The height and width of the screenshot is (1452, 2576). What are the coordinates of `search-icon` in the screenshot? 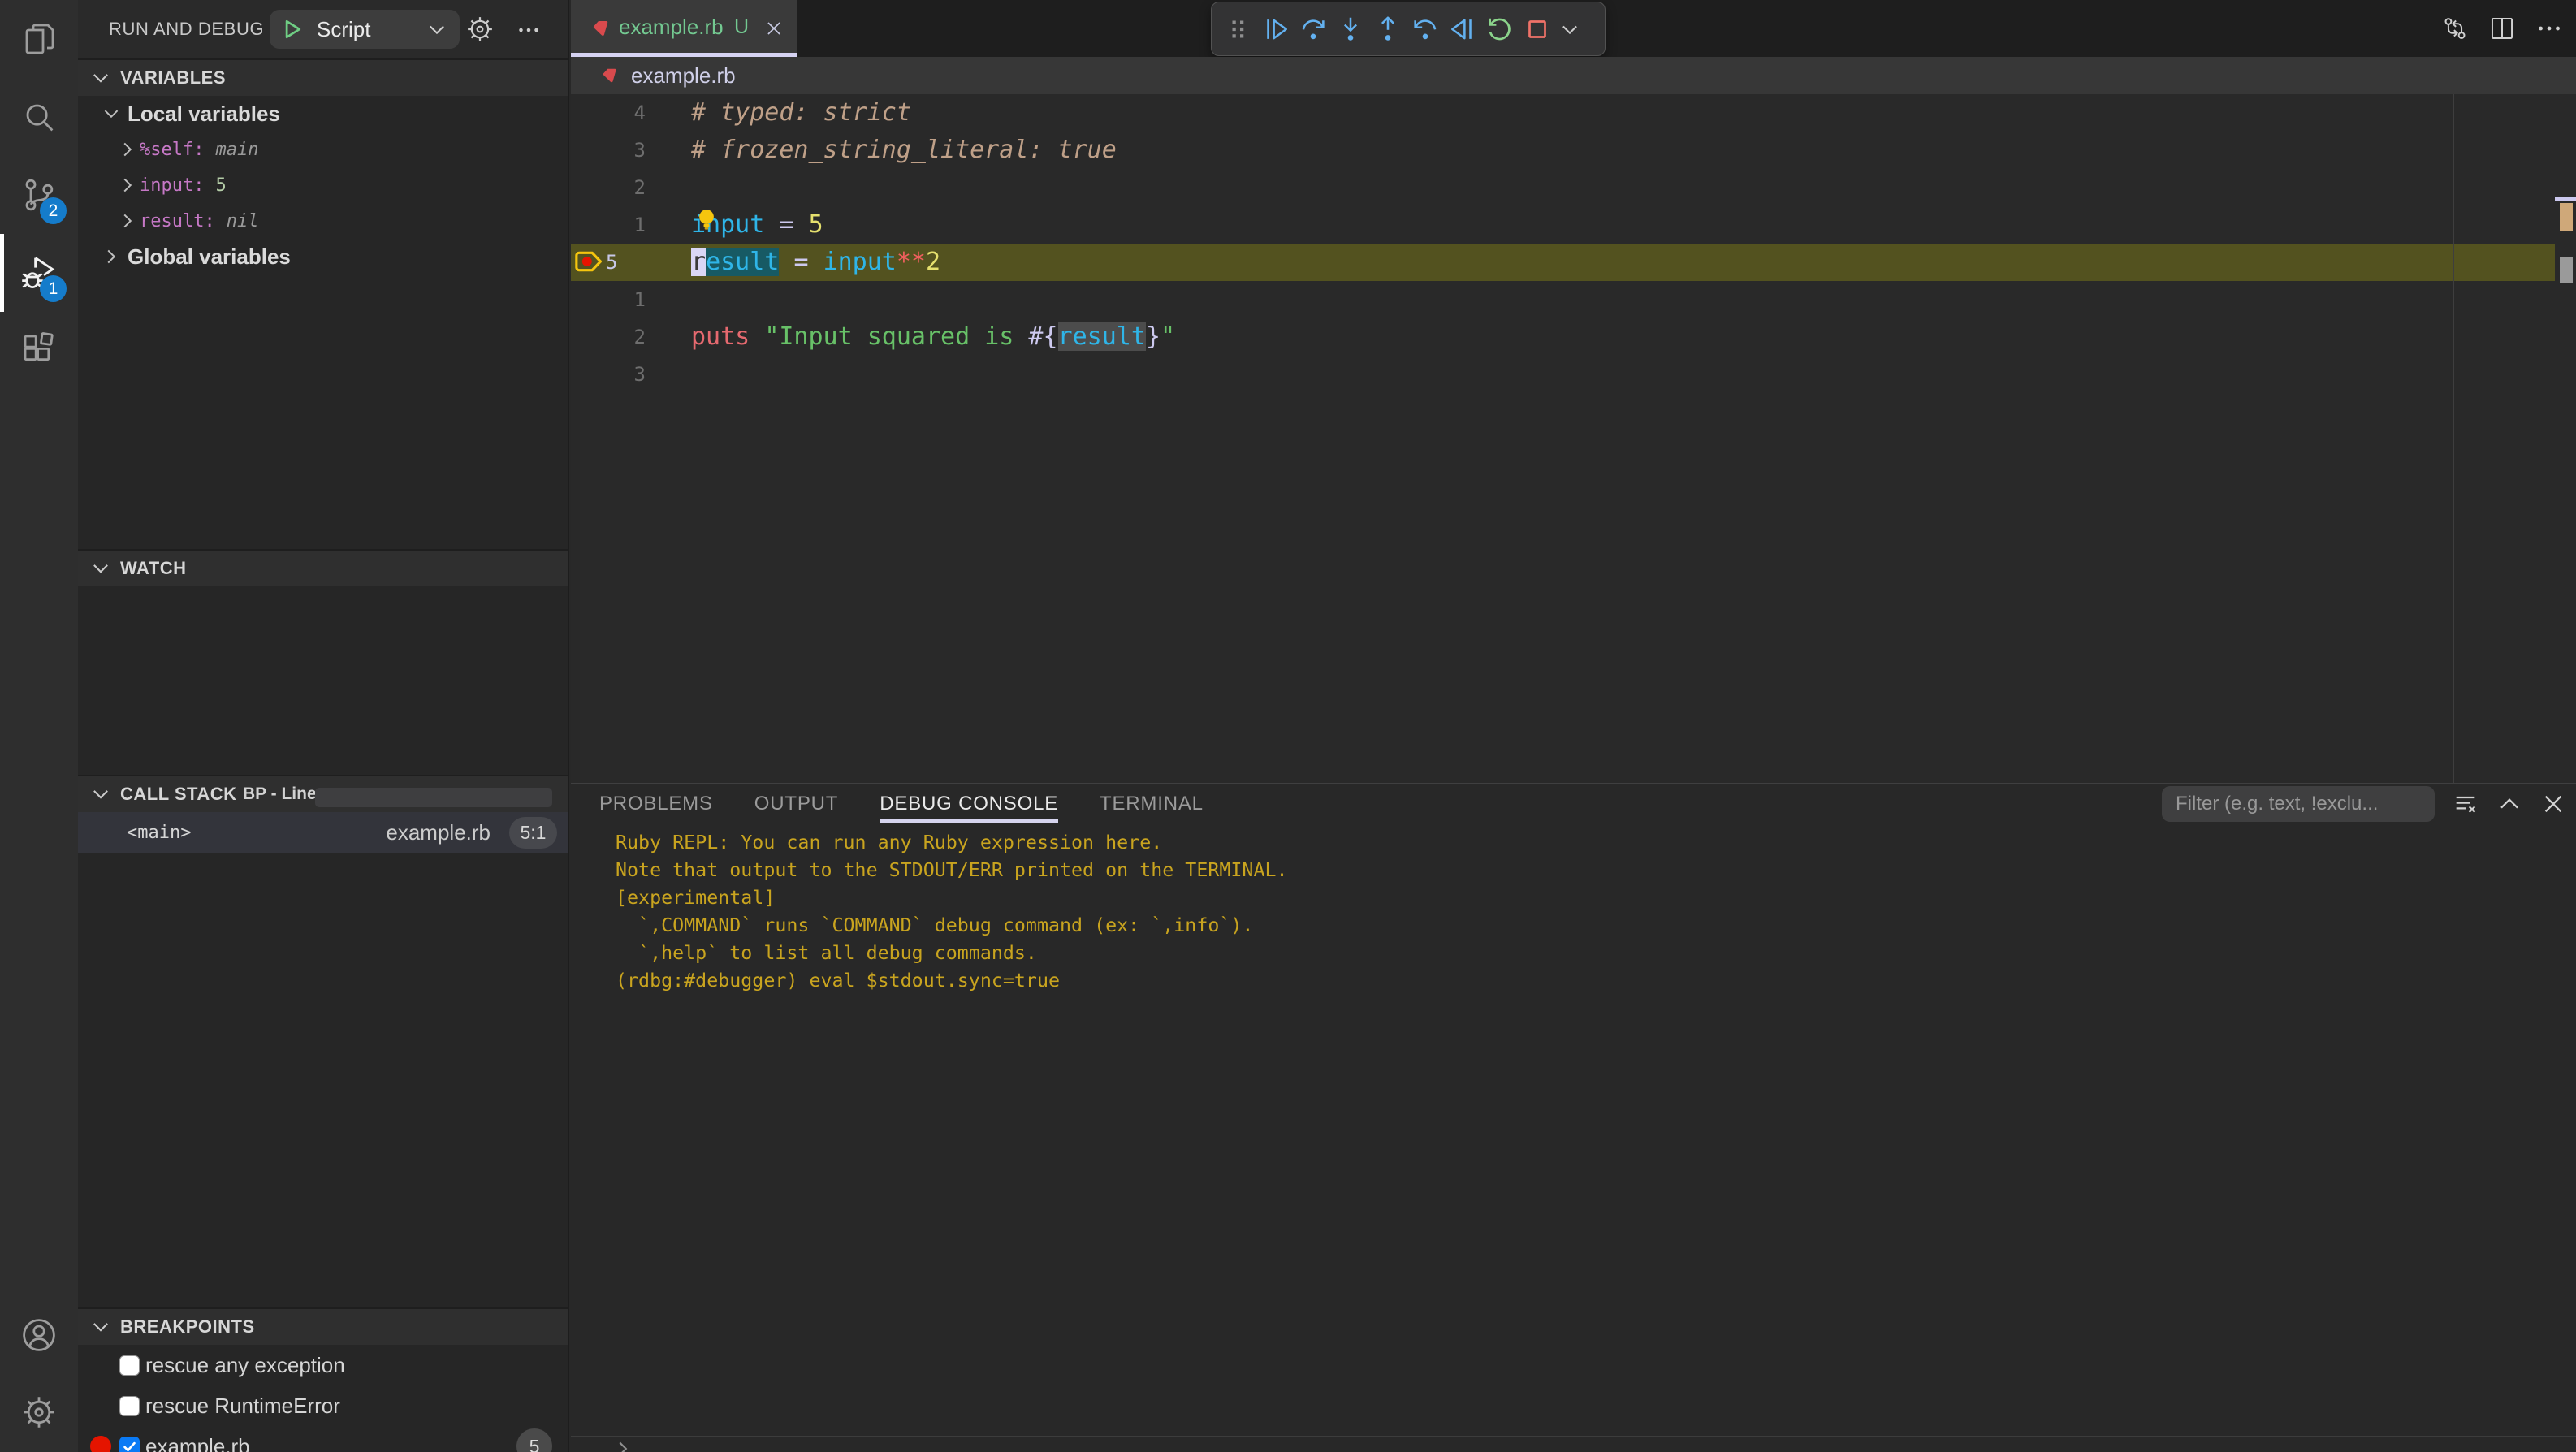 It's located at (40, 118).